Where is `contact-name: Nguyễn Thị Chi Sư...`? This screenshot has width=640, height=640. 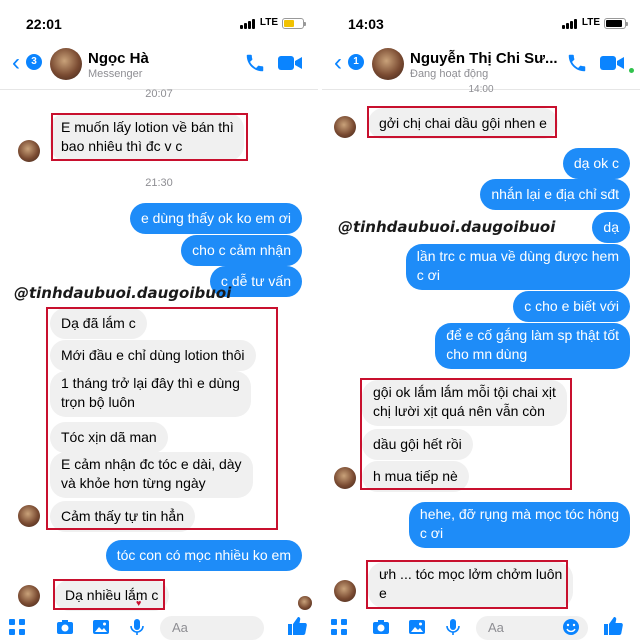
contact-name: Nguyễn Thị Chi Sư... is located at coordinates (484, 58).